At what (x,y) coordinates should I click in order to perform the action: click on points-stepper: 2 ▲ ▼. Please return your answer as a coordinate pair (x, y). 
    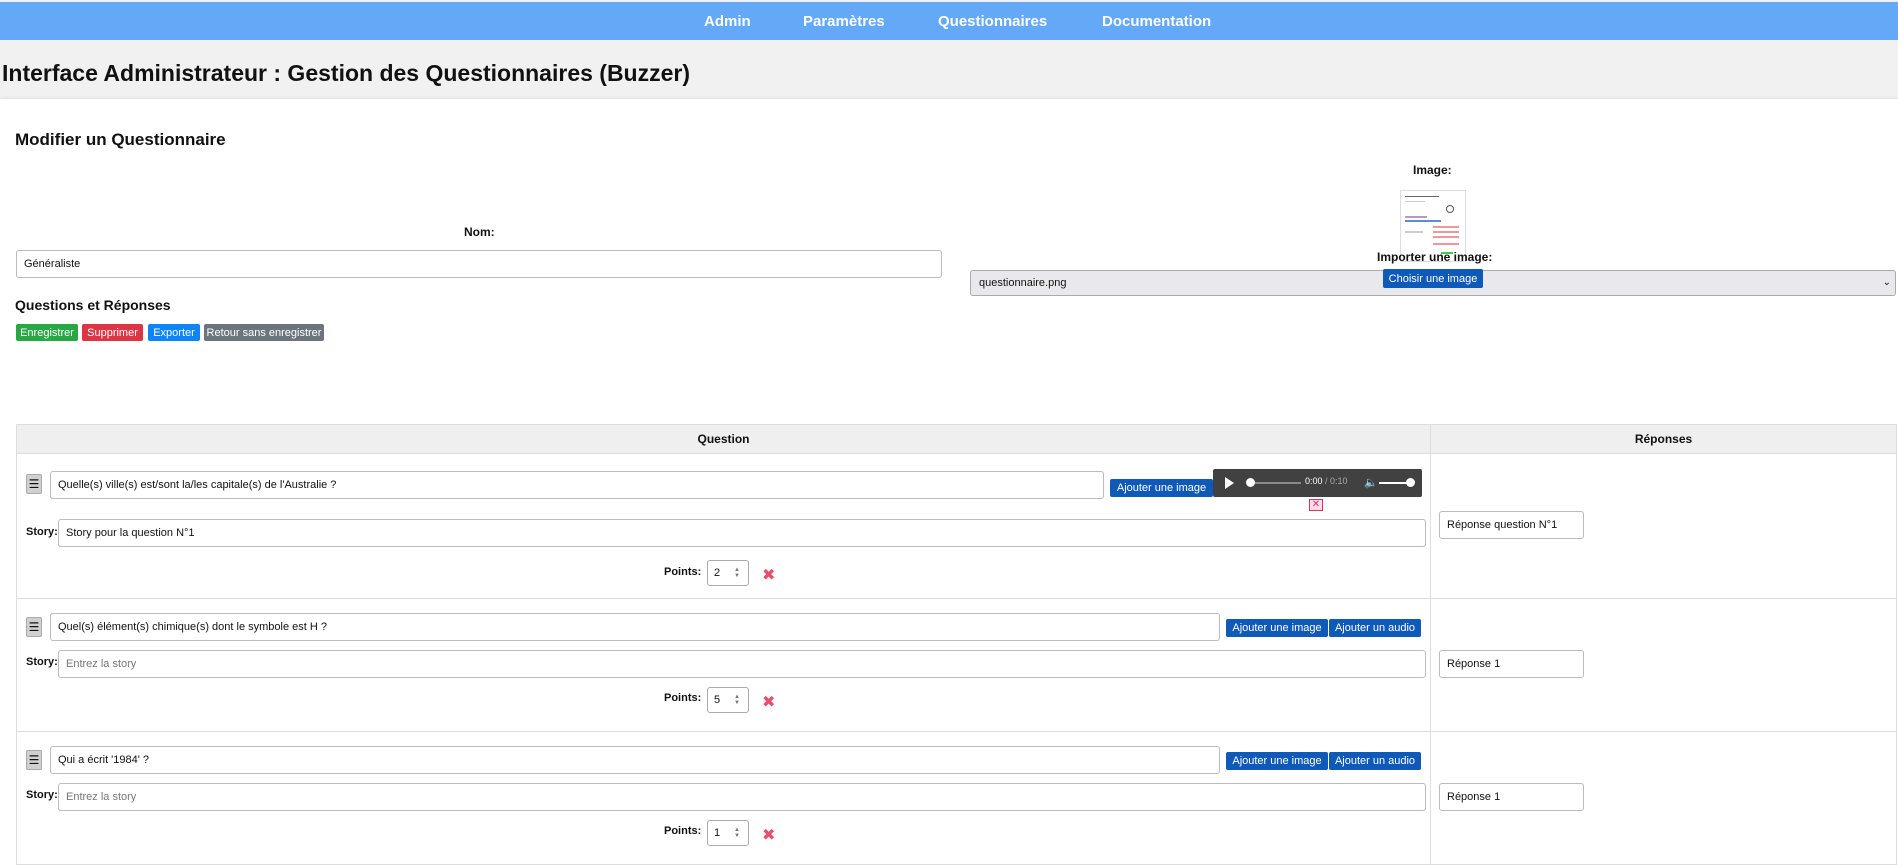
    Looking at the image, I should click on (728, 573).